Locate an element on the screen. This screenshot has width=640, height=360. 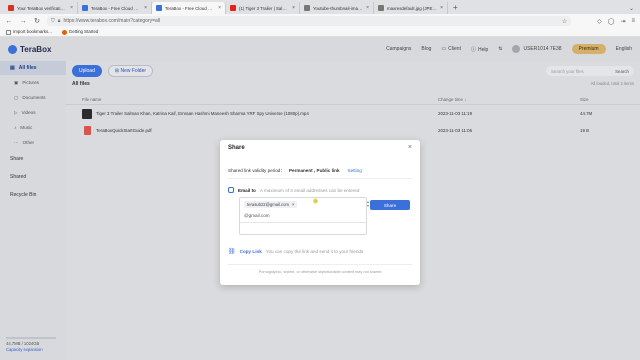
new-folder-button: ⊞ New Folder is located at coordinates (130, 71).